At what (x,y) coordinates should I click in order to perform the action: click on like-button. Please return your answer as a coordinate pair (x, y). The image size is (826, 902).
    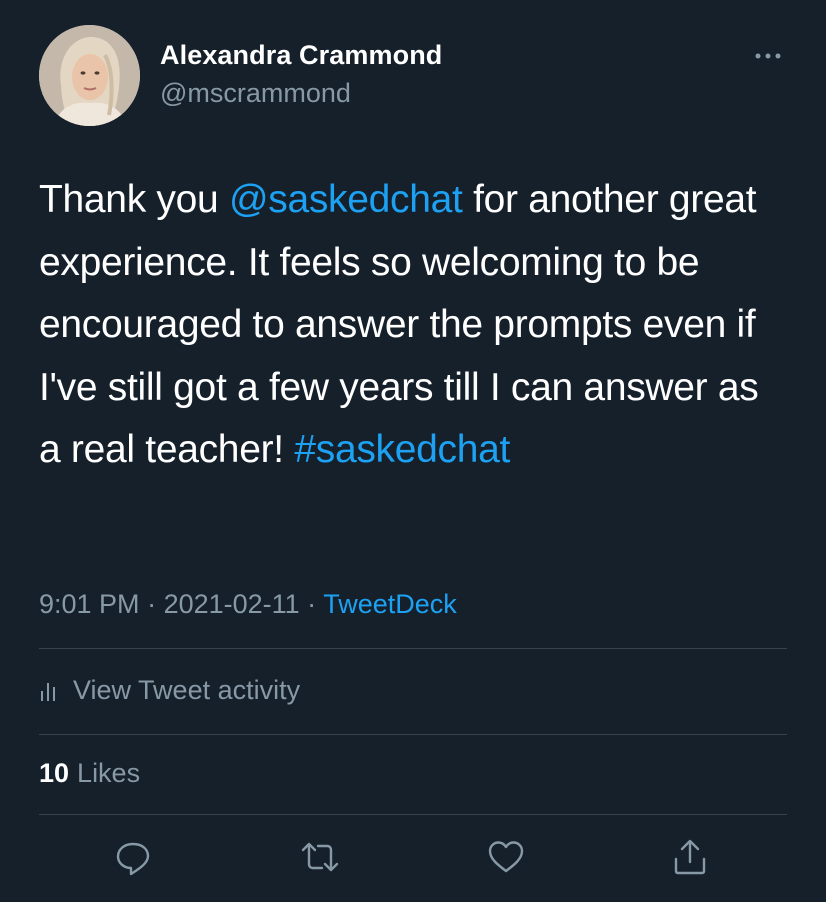
    Looking at the image, I should click on (506, 857).